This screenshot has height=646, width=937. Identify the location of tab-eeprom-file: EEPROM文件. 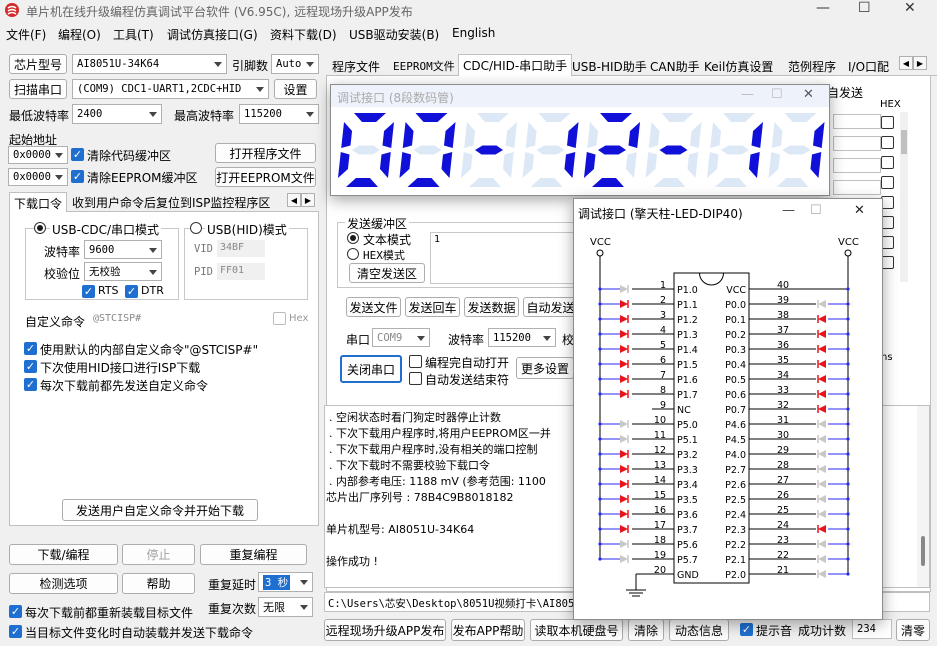
(424, 66).